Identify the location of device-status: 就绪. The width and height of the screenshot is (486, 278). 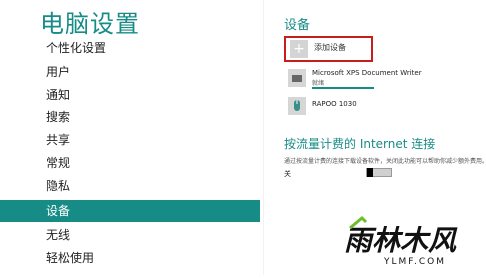
(318, 83).